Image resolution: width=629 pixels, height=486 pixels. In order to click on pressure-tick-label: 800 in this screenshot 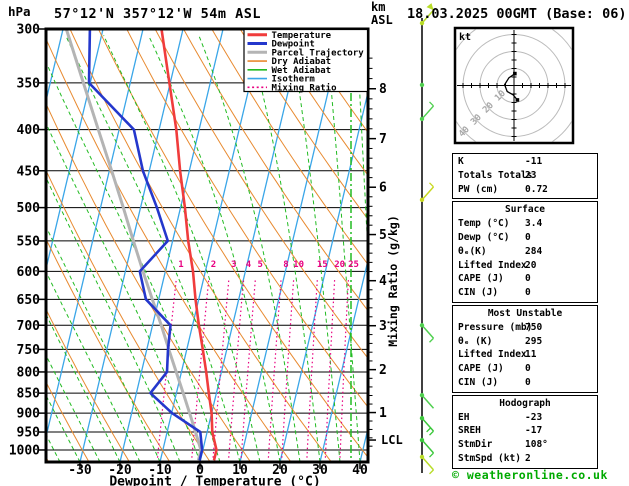, I will do `click(29, 372)`.